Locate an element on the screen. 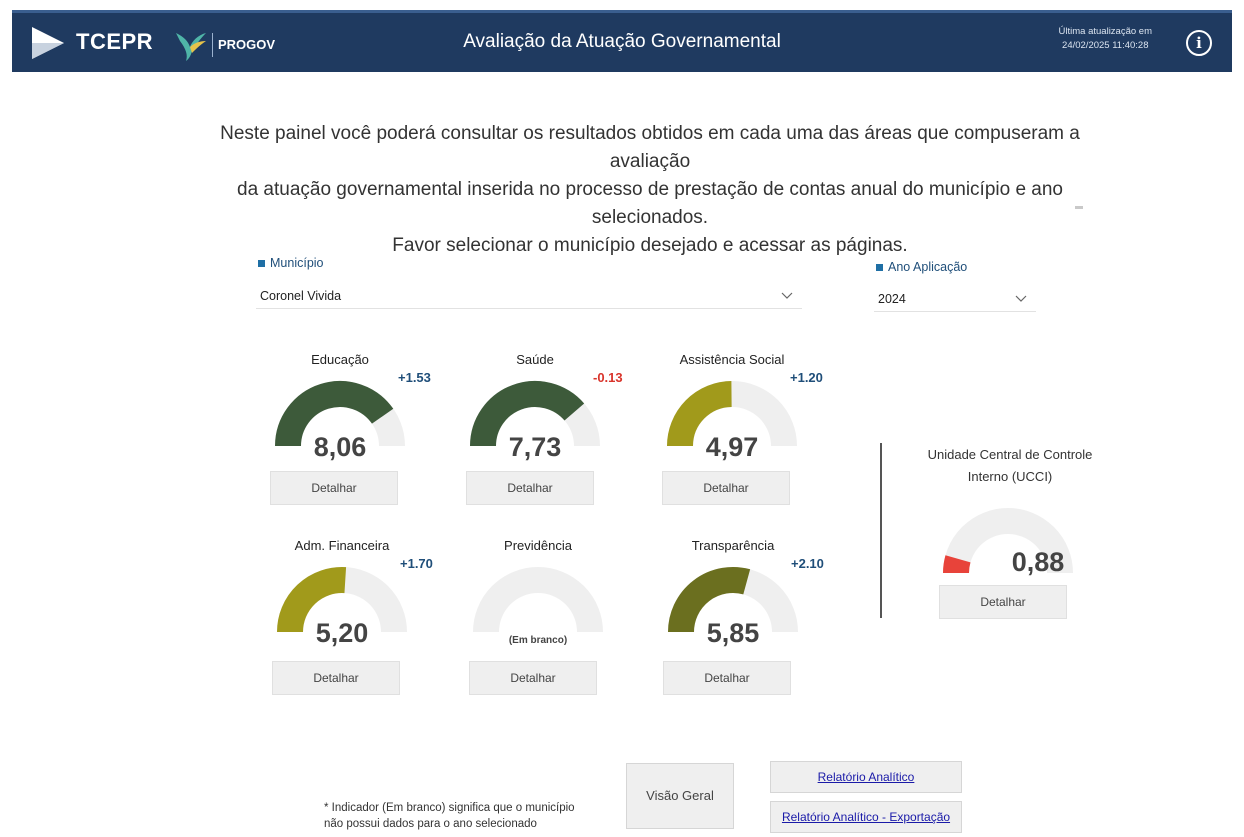  gauge-delta: -0.13 is located at coordinates (608, 377).